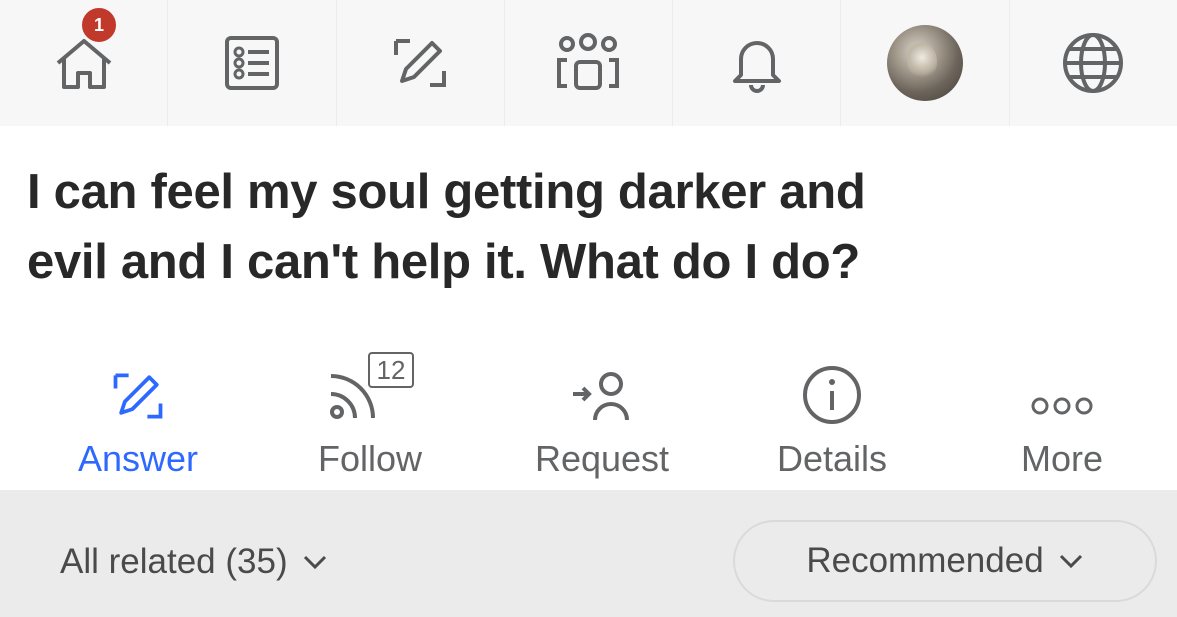  Describe the element at coordinates (1062, 406) in the screenshot. I see `more-dots-icon` at that location.